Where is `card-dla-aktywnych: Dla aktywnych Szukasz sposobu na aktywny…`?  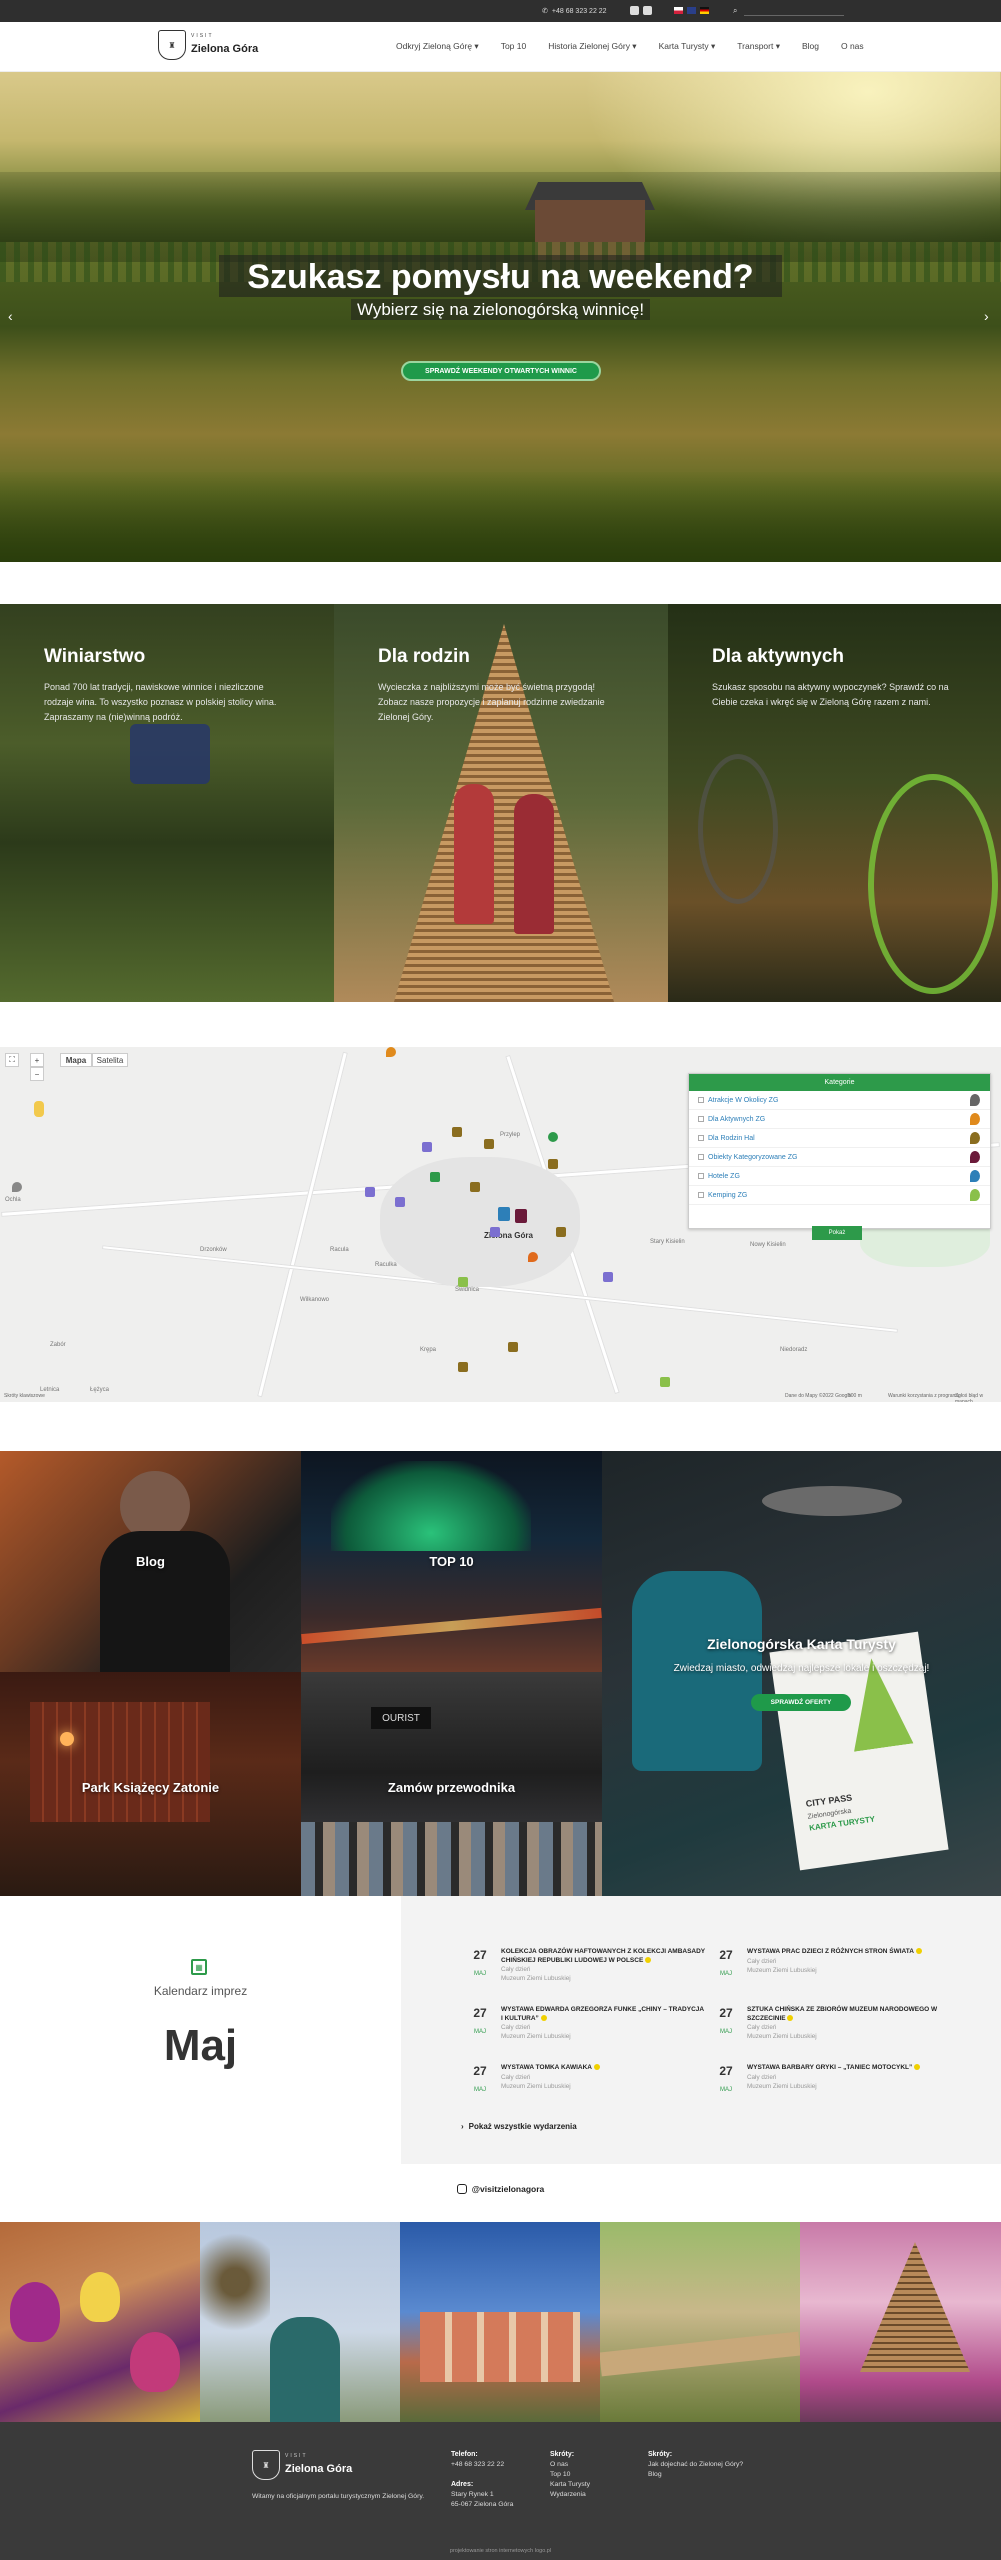 card-dla-aktywnych: Dla aktywnych Szukasz sposobu na aktywny… is located at coordinates (834, 803).